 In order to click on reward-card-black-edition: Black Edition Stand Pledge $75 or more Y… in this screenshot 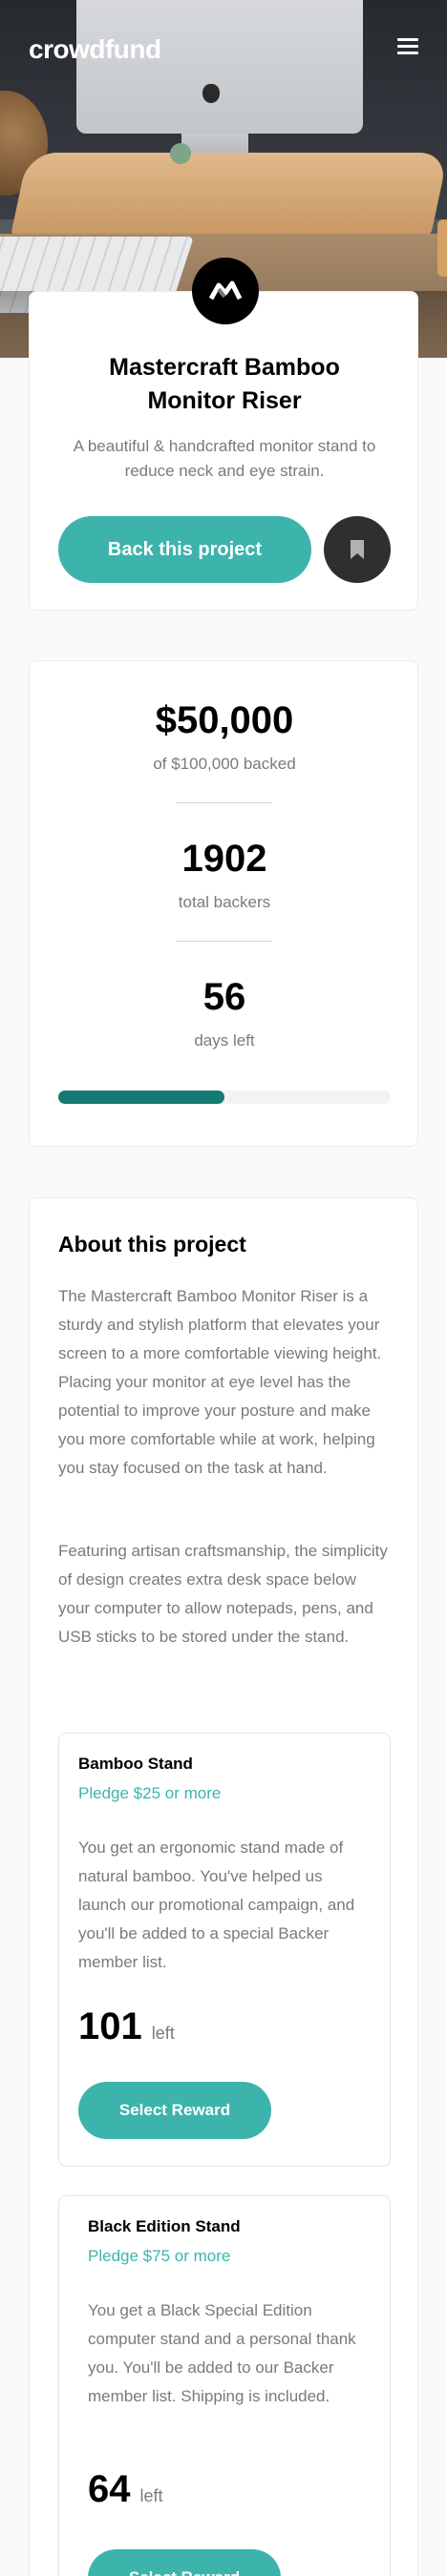, I will do `click(225, 2385)`.